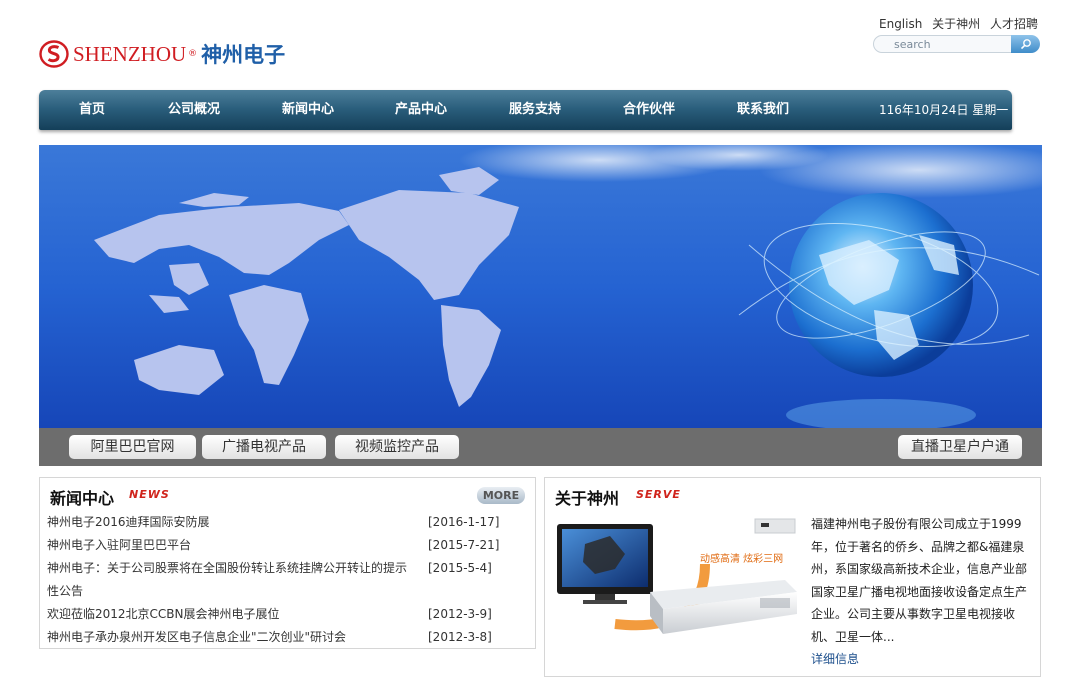  I want to click on search-button, so click(1025, 44).